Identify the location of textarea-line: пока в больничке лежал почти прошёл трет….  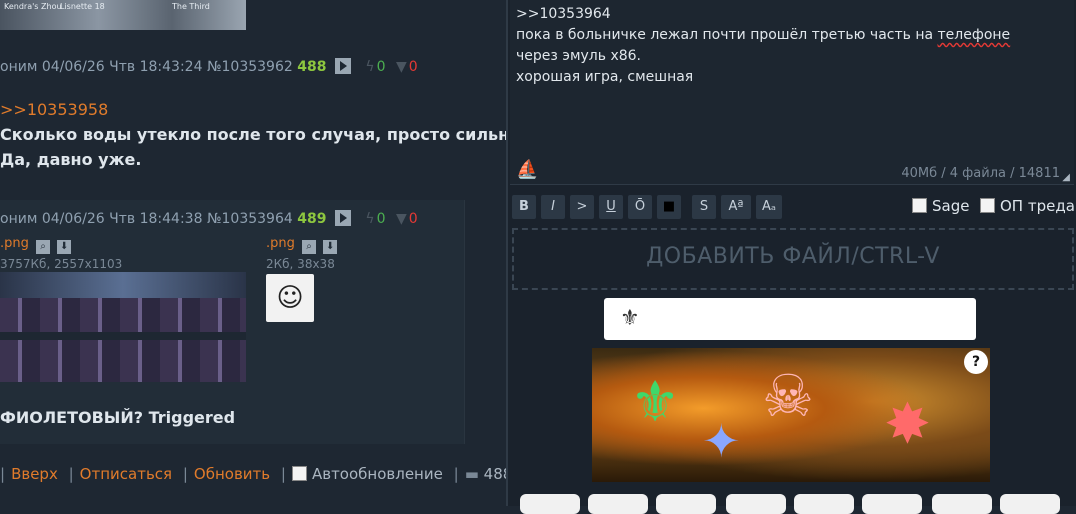
(763, 35).